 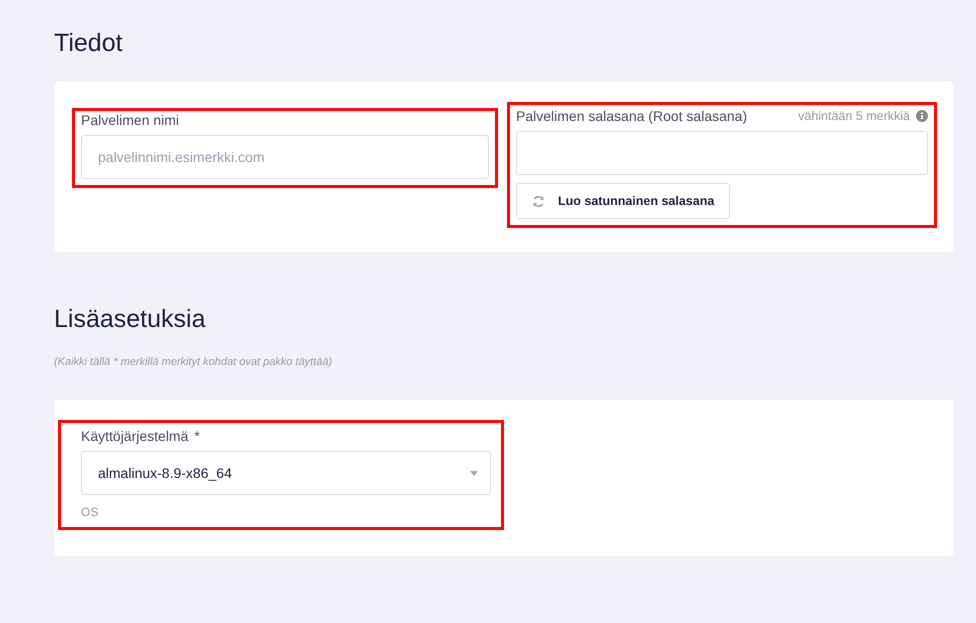 I want to click on caret-icon, so click(x=474, y=473).